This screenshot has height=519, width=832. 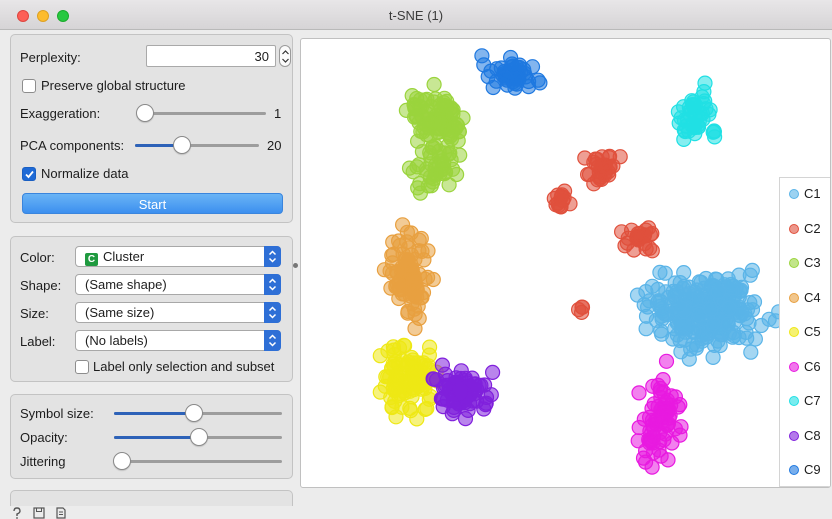 What do you see at coordinates (812, 297) in the screenshot?
I see `legend-label: C4` at bounding box center [812, 297].